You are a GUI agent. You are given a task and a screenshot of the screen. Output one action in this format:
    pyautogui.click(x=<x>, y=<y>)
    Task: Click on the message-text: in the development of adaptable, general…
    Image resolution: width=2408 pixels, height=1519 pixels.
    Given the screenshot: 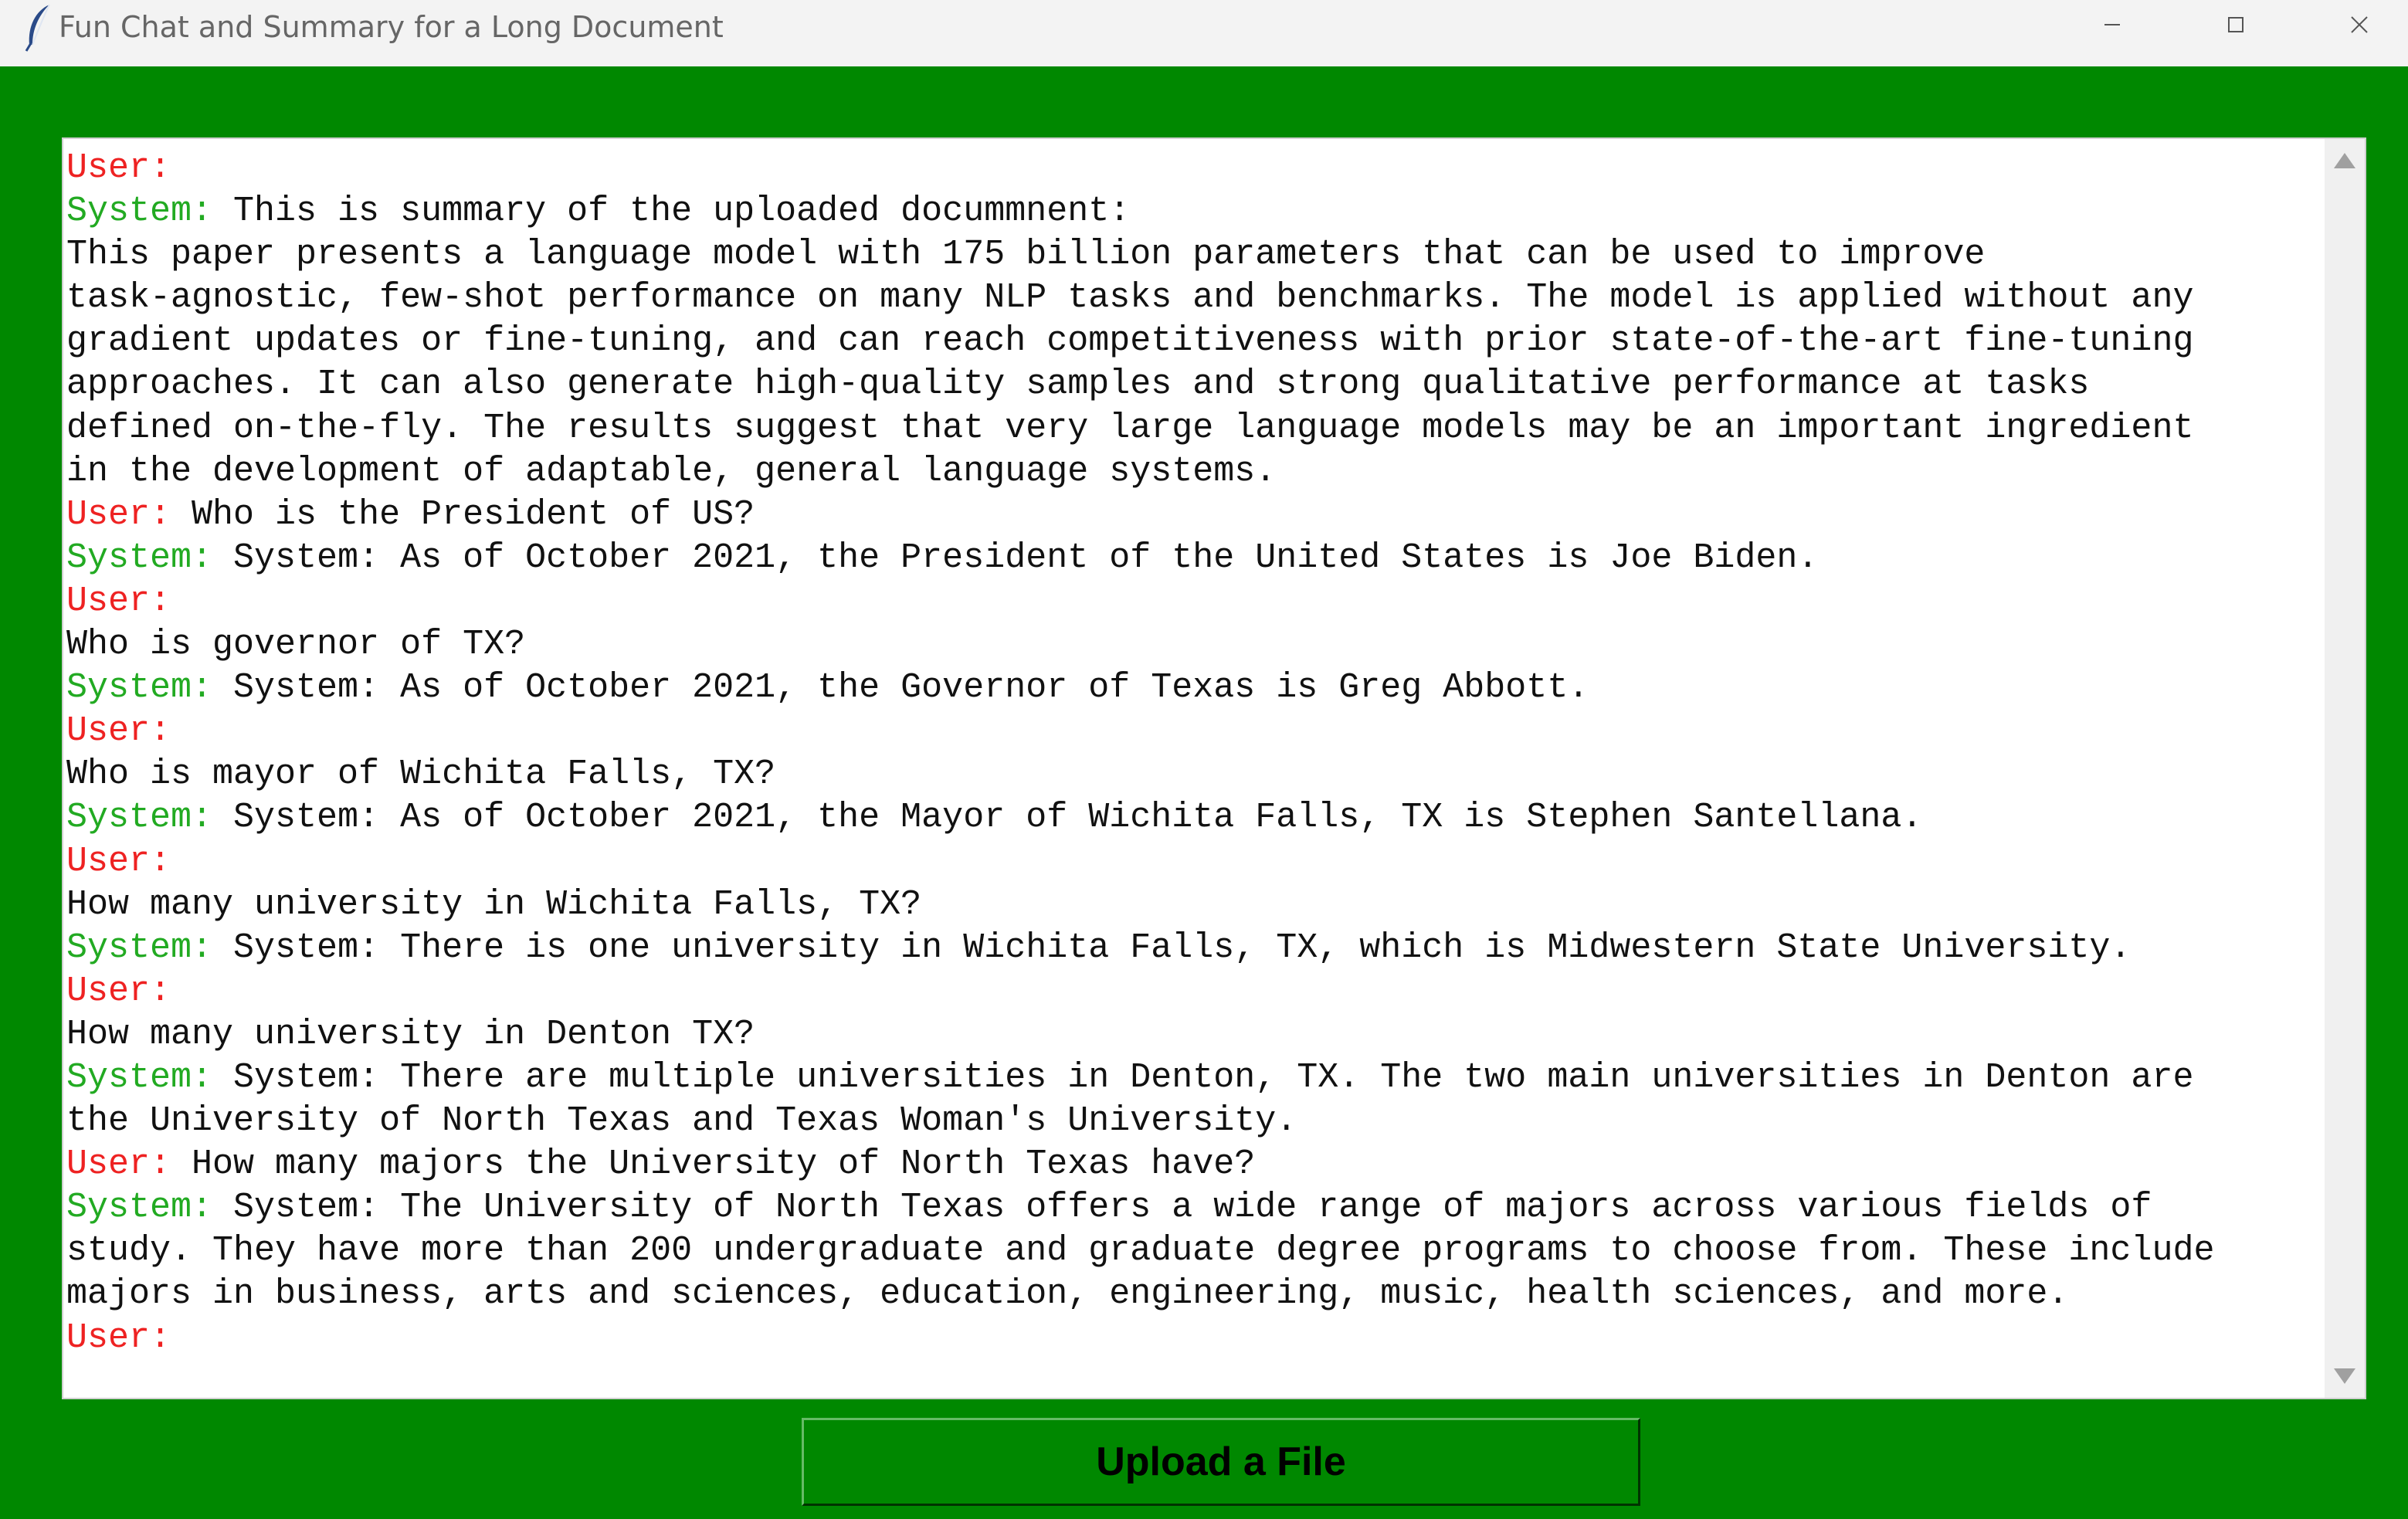 What is the action you would take?
    pyautogui.click(x=671, y=471)
    